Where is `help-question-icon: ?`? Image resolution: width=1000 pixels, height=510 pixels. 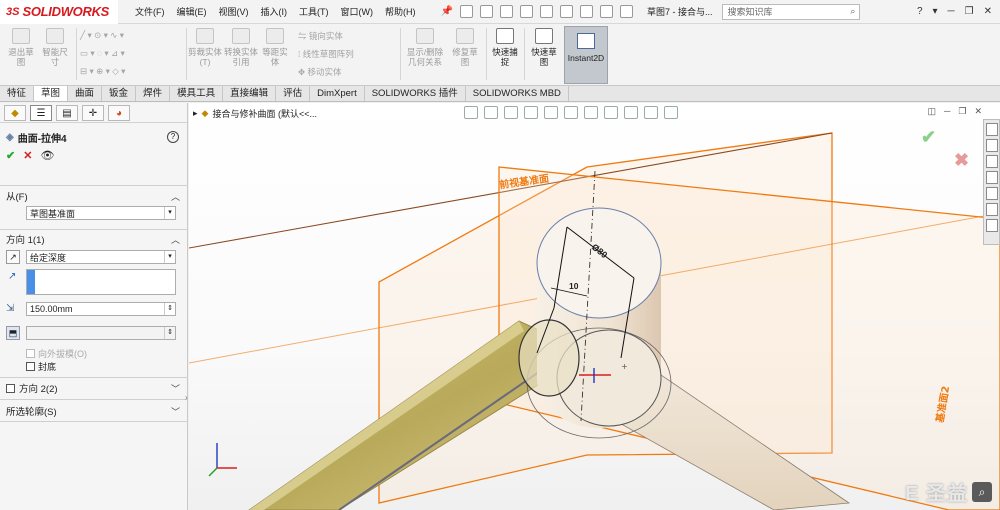
help-question-icon: ? is located at coordinates (920, 11).